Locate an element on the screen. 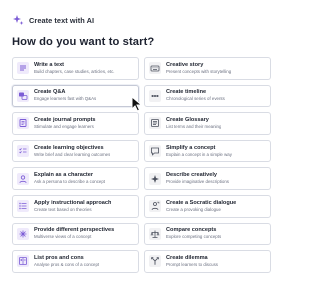 The height and width of the screenshot is (300, 320). option-title: Create learning objectives is located at coordinates (69, 147).